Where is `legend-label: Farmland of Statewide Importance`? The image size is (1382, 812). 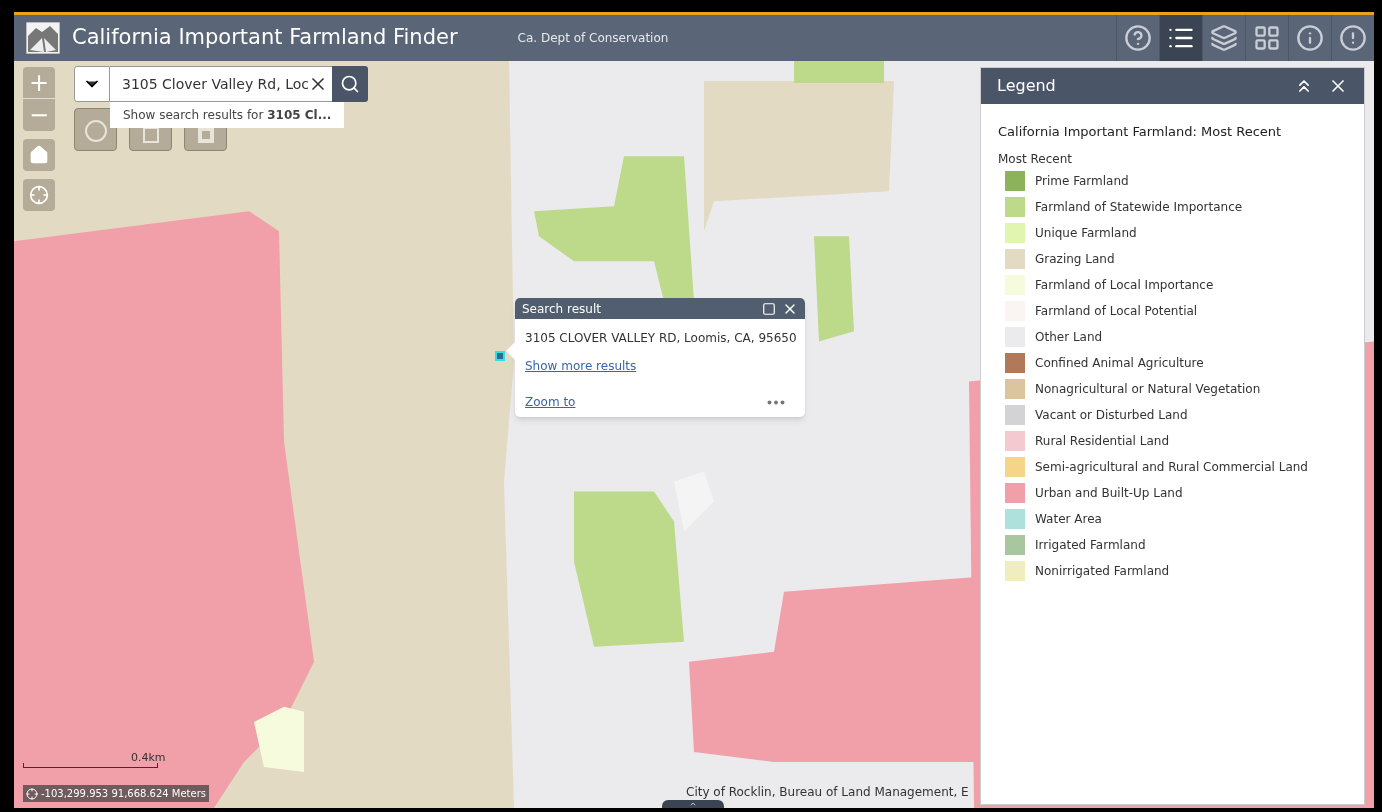 legend-label: Farmland of Statewide Importance is located at coordinates (1139, 207).